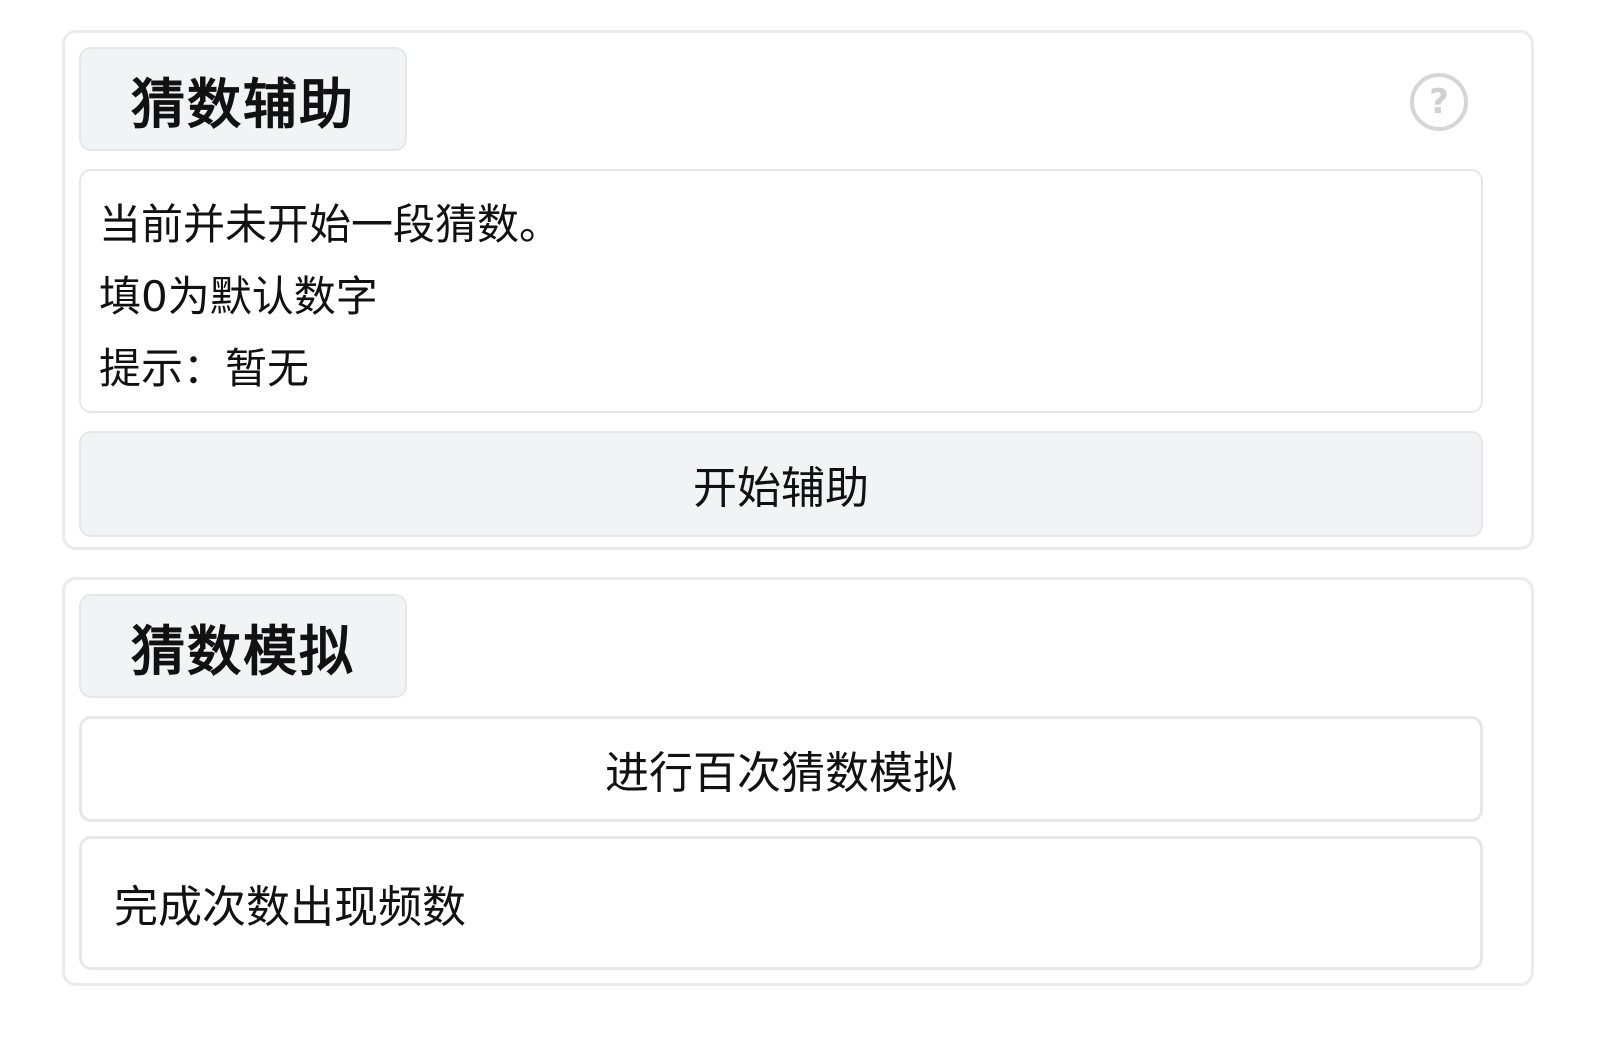 The image size is (1600, 1046). I want to click on result-header-text: 完成次数出现频数, so click(290, 907).